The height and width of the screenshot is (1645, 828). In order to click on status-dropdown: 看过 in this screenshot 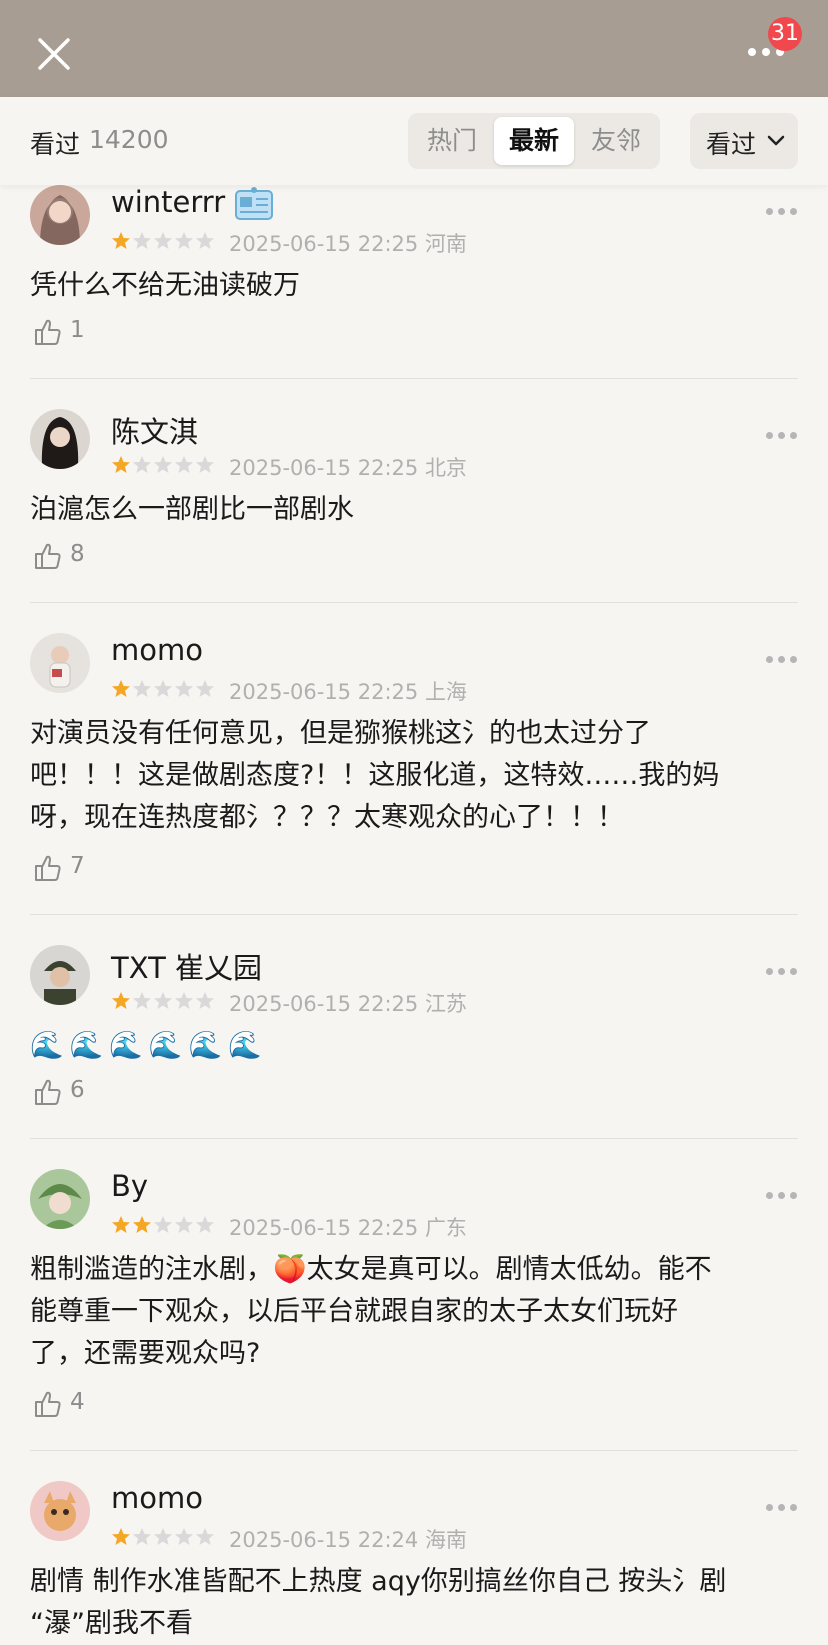, I will do `click(744, 141)`.